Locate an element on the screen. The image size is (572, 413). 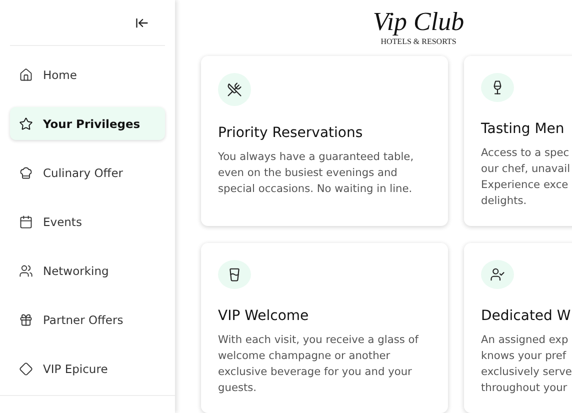
star-icon is located at coordinates (26, 123).